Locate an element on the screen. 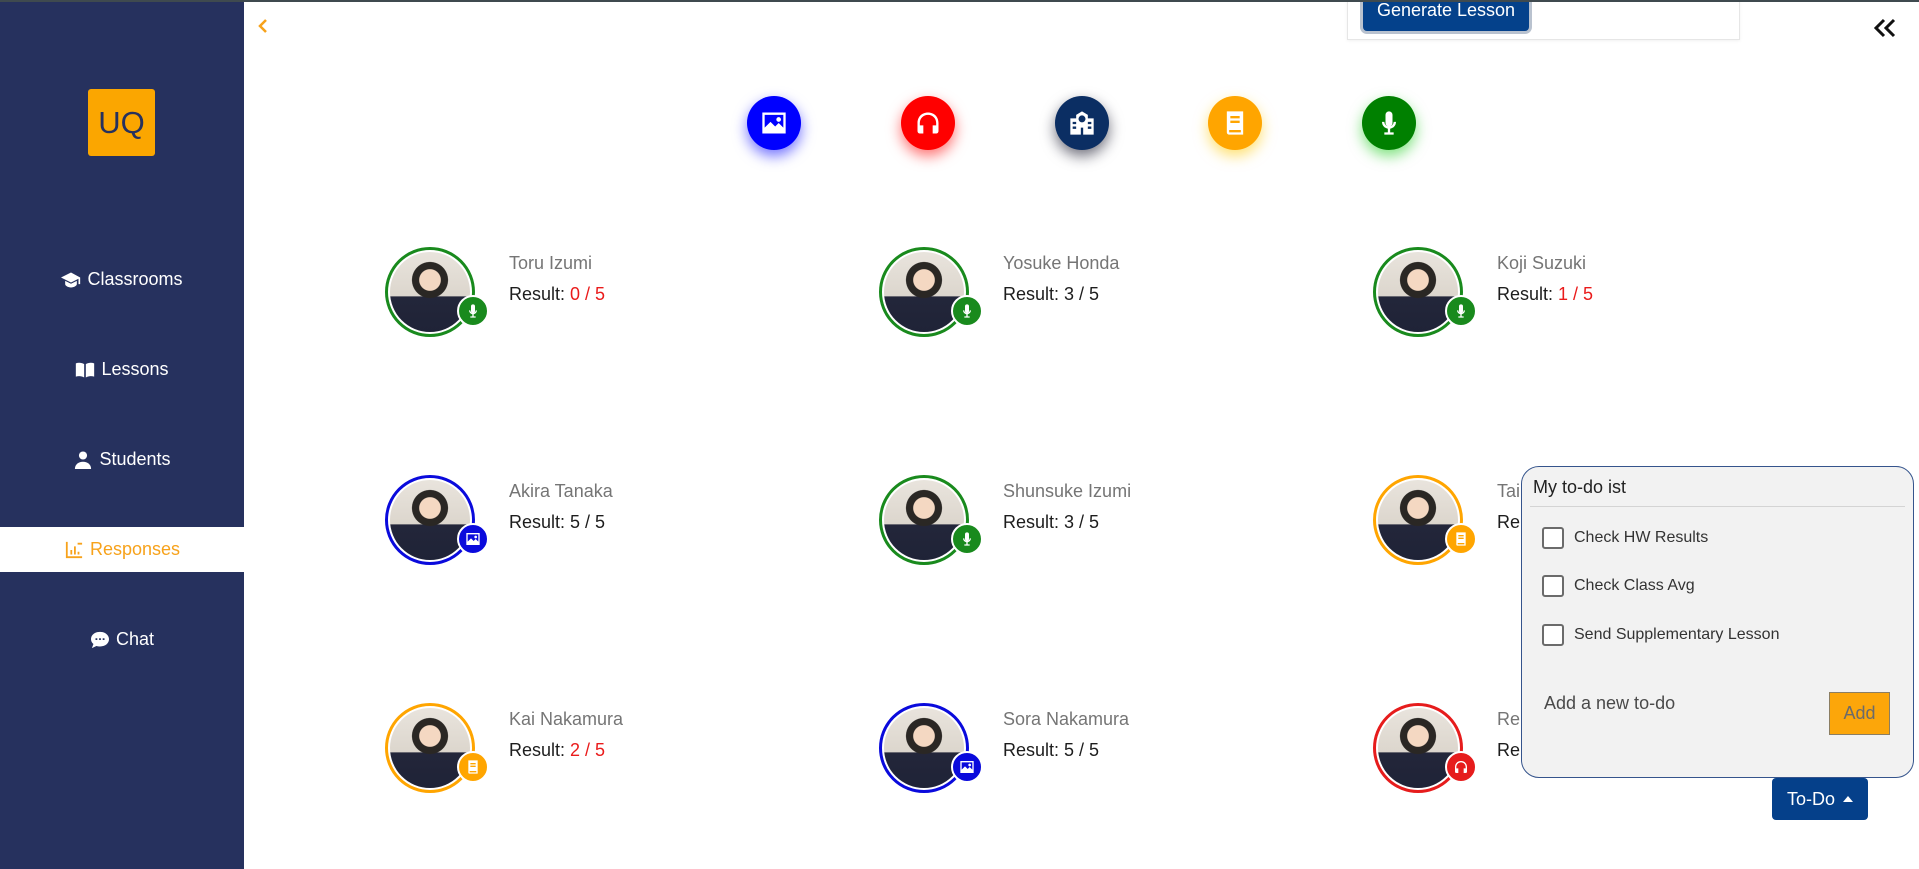 The image size is (1919, 869). sidebar-item-students: Students is located at coordinates (122, 459).